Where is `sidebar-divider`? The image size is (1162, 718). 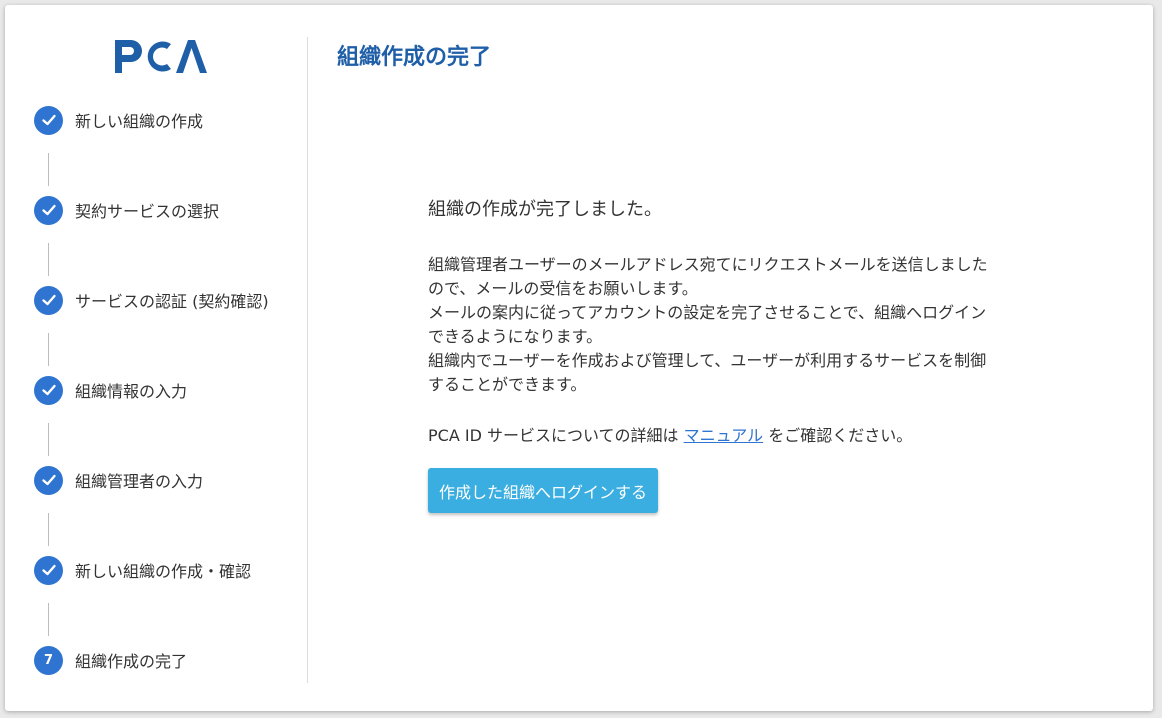 sidebar-divider is located at coordinates (307, 360).